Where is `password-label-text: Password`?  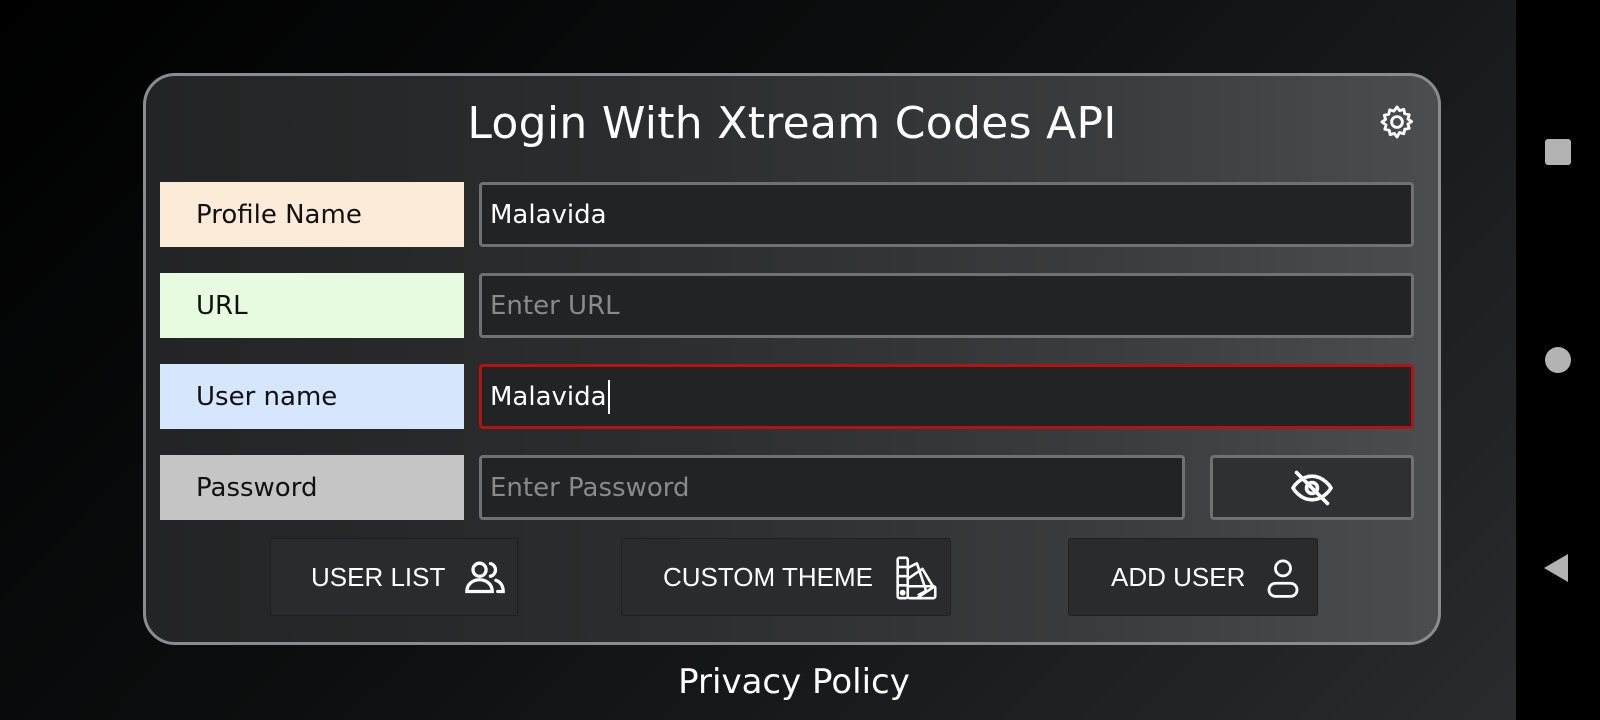
password-label-text: Password is located at coordinates (257, 487).